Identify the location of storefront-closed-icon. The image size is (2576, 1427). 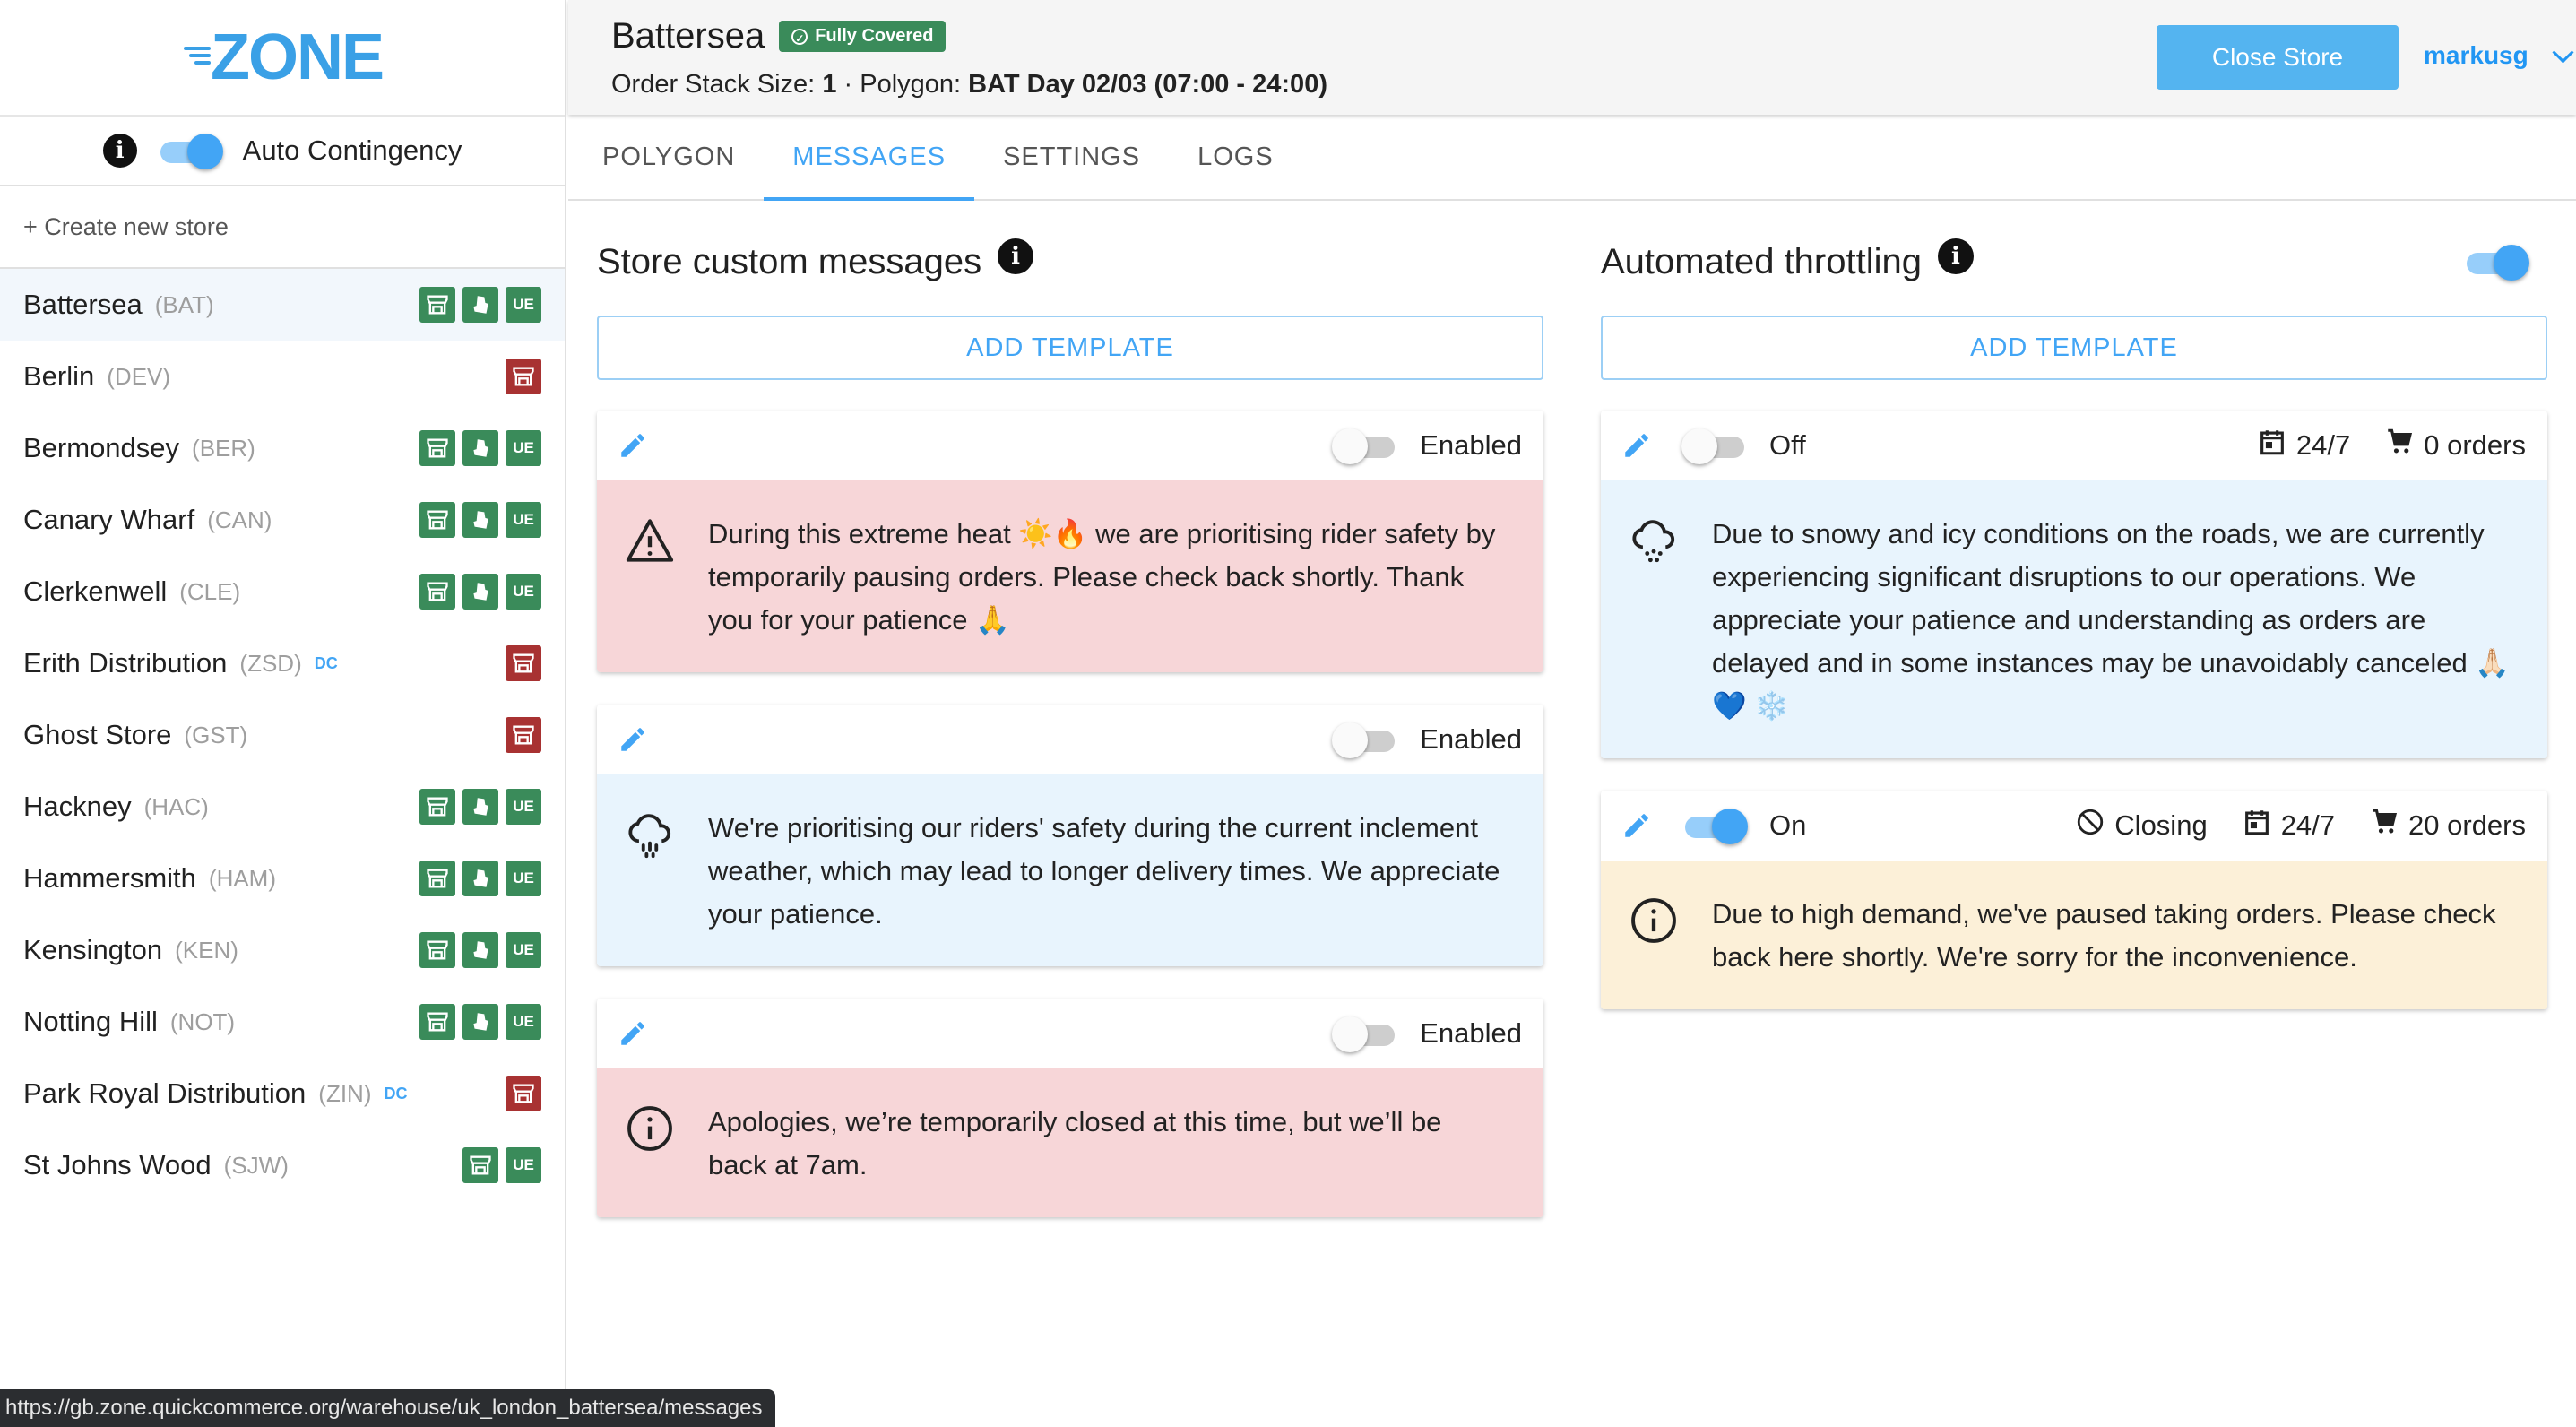
(523, 376).